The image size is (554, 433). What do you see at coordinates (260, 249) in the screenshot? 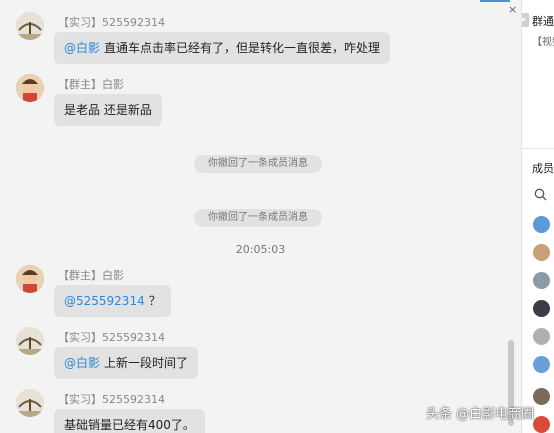
I see `timestamp: 20:05:03` at bounding box center [260, 249].